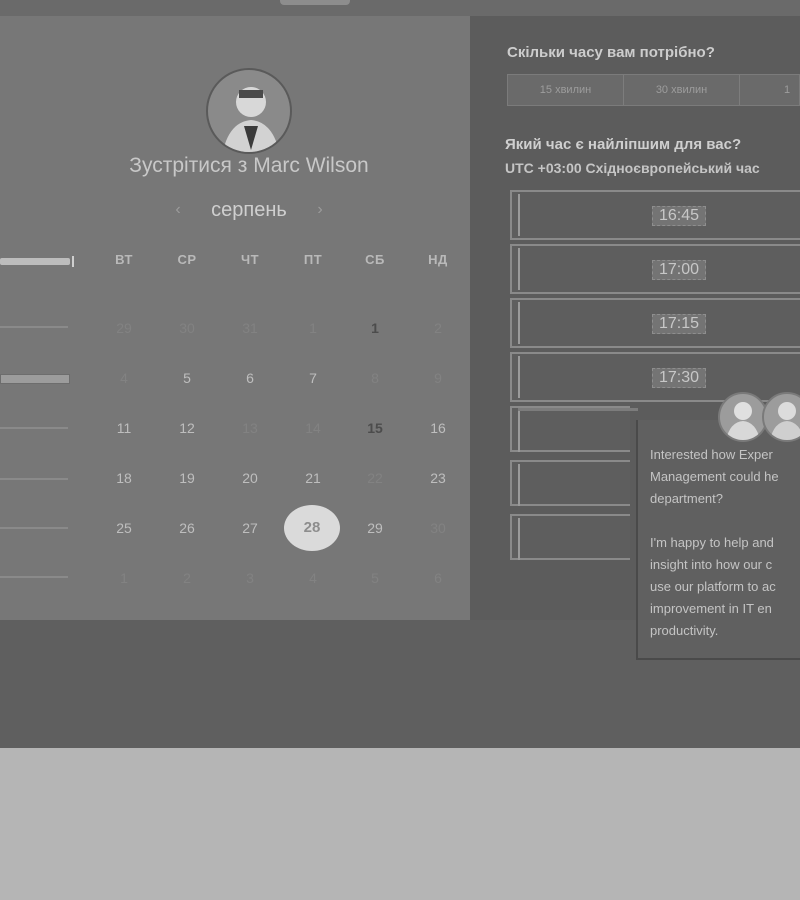 The width and height of the screenshot is (800, 900). Describe the element at coordinates (375, 428) in the screenshot. I see `day-cell: 15` at that location.